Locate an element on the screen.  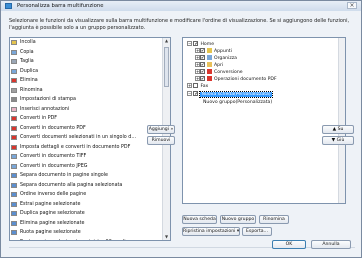
list-item: Ruota pagine selezionate is located at coordinates (90, 233).